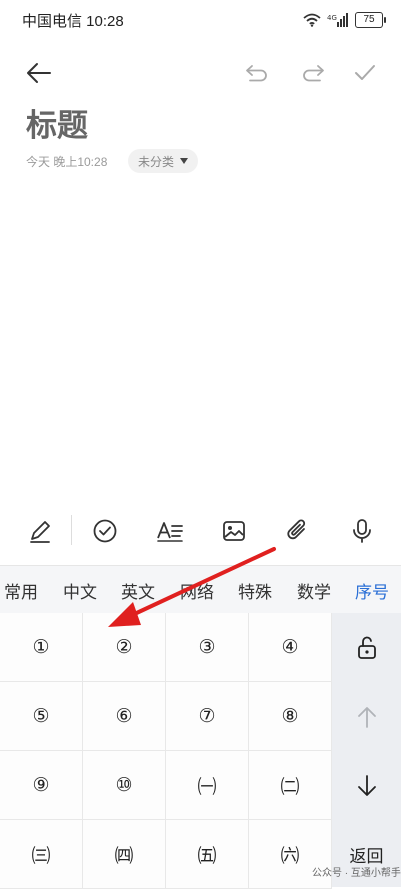  I want to click on symbol-key: ⑥, so click(124, 716).